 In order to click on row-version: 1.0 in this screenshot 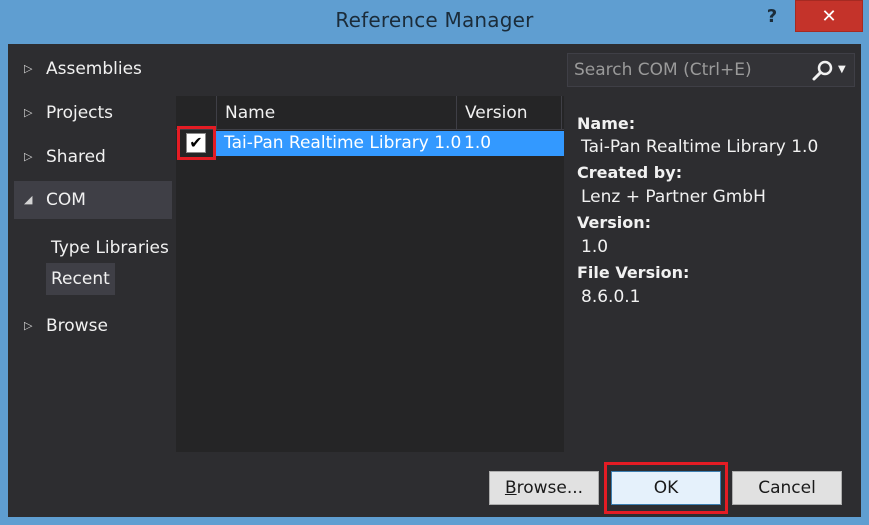, I will do `click(478, 143)`.